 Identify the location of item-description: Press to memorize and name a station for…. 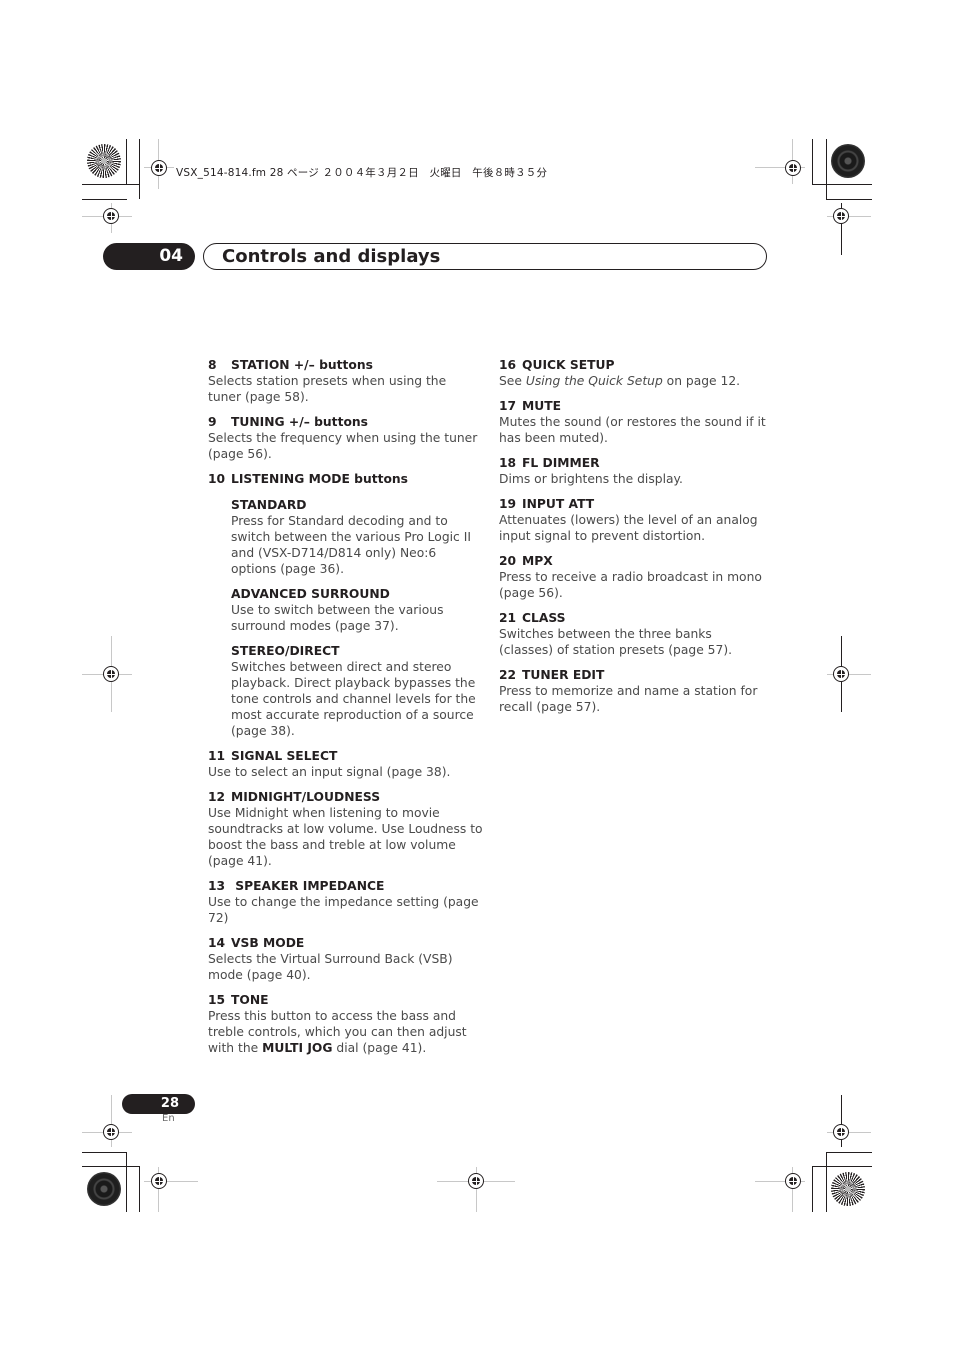
(628, 699).